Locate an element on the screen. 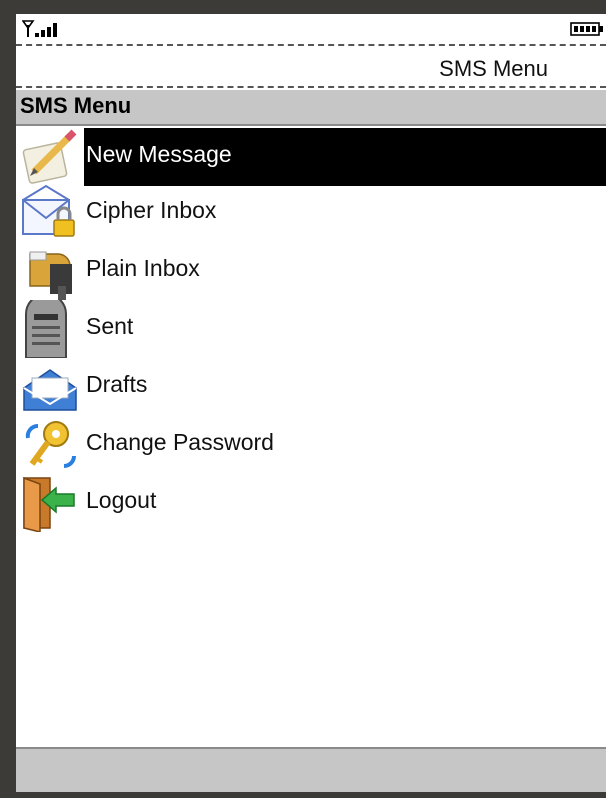 The image size is (606, 798). menu-item-sent: Sent is located at coordinates (311, 329).